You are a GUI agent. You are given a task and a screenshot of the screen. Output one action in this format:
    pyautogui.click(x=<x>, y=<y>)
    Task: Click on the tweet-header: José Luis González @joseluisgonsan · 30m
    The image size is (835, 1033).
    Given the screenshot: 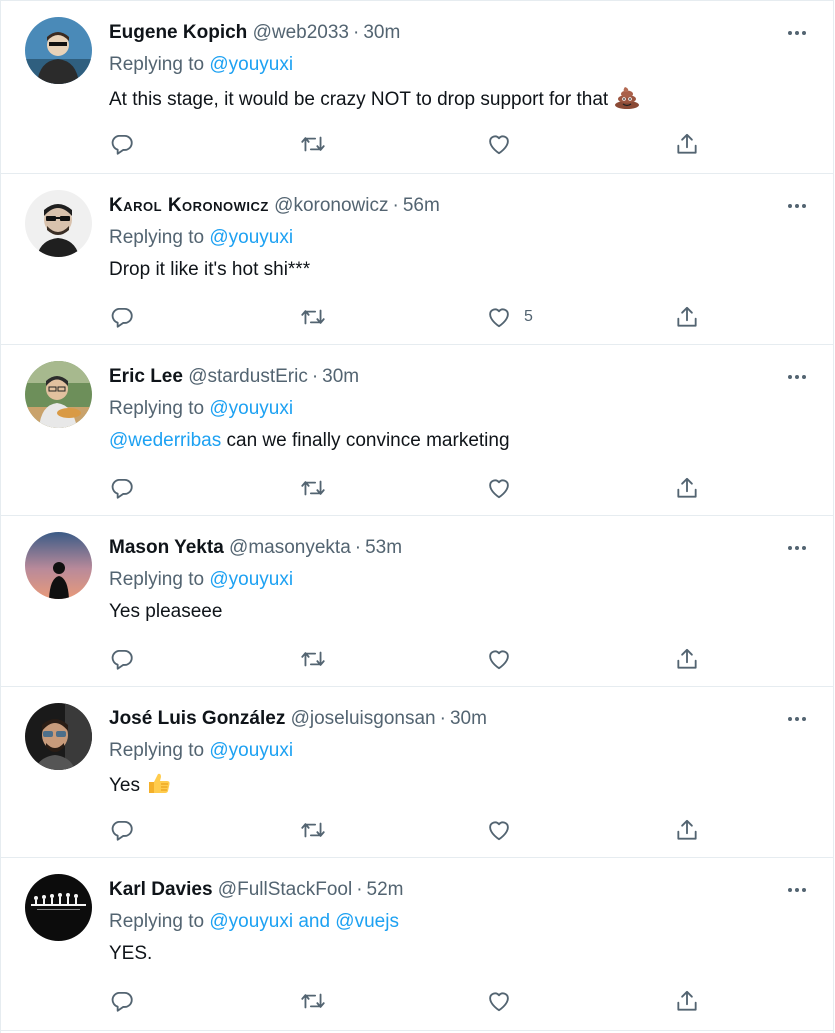 What is the action you would take?
    pyautogui.click(x=298, y=719)
    